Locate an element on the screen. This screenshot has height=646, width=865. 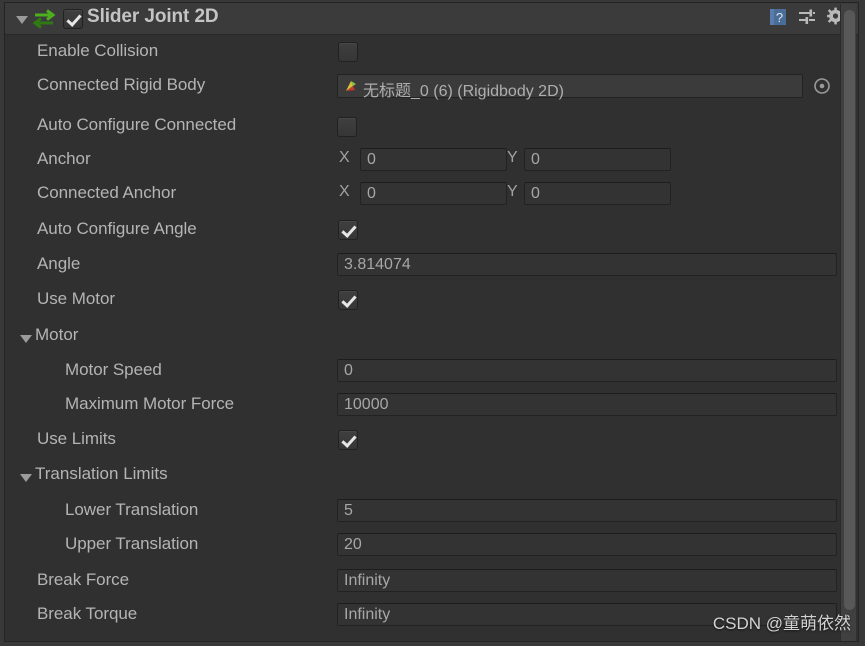
row-upper-translation: Upper Translation 20 is located at coordinates (431, 545).